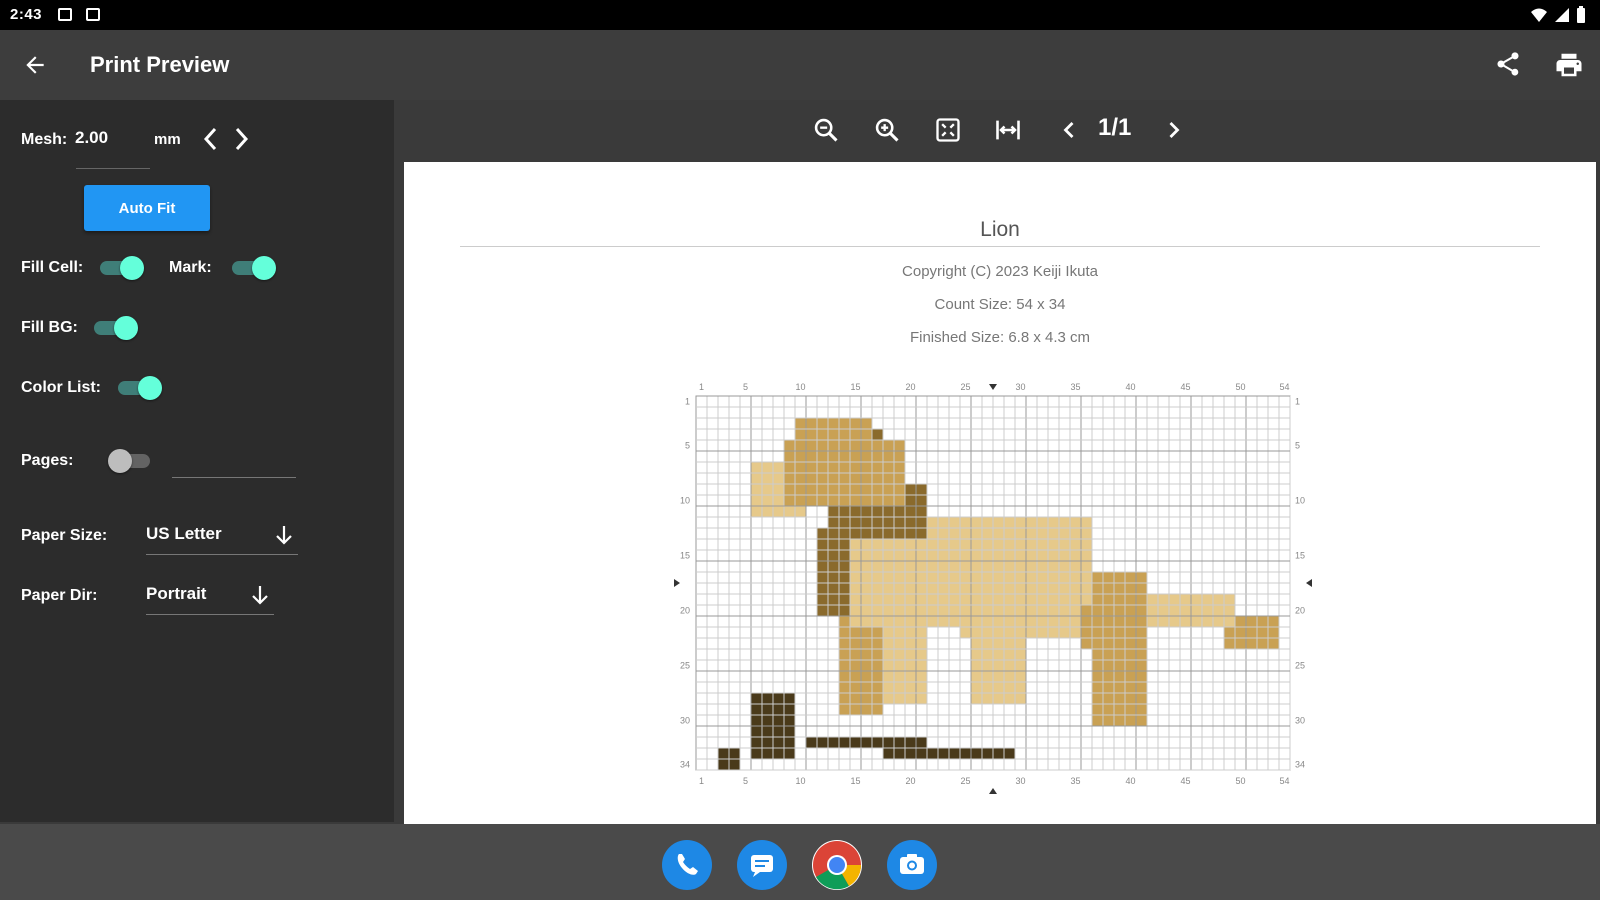 This screenshot has width=1600, height=900. Describe the element at coordinates (1300, 721) in the screenshot. I see `y-tick-label-right: 30` at that location.